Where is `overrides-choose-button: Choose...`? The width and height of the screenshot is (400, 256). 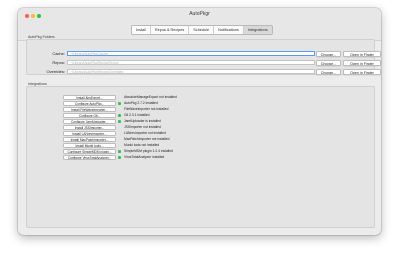
overrides-choose-button: Choose... is located at coordinates (328, 71).